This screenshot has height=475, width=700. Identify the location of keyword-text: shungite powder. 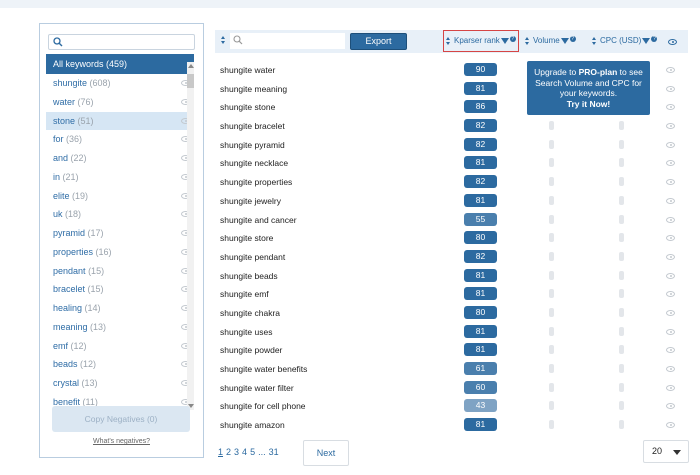
(251, 350).